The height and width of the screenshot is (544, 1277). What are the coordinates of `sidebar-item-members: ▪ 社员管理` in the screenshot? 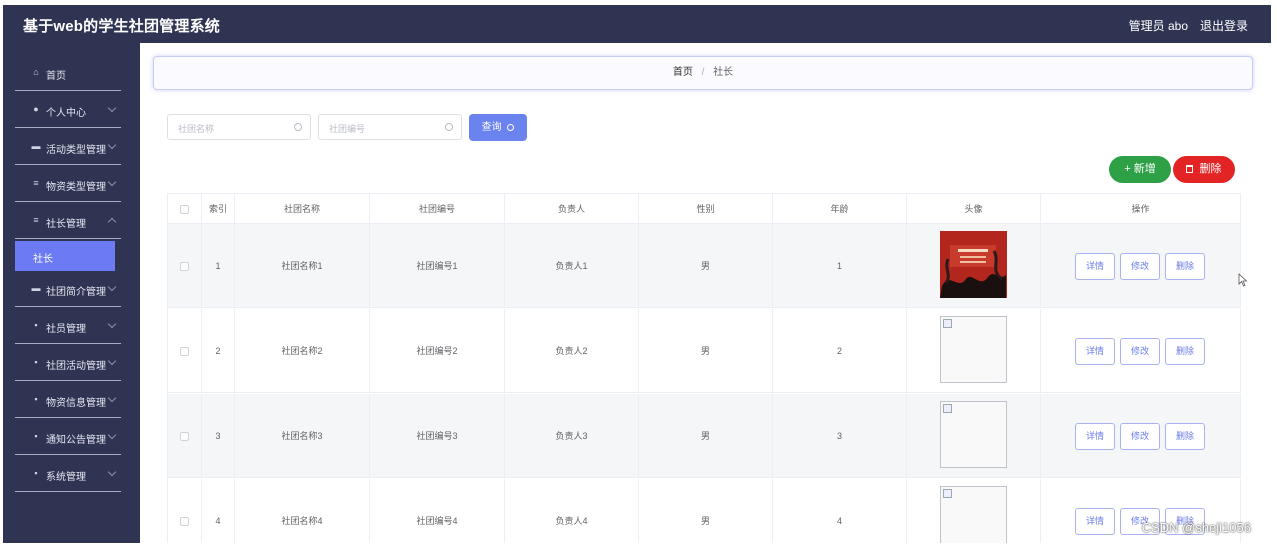 It's located at (68, 326).